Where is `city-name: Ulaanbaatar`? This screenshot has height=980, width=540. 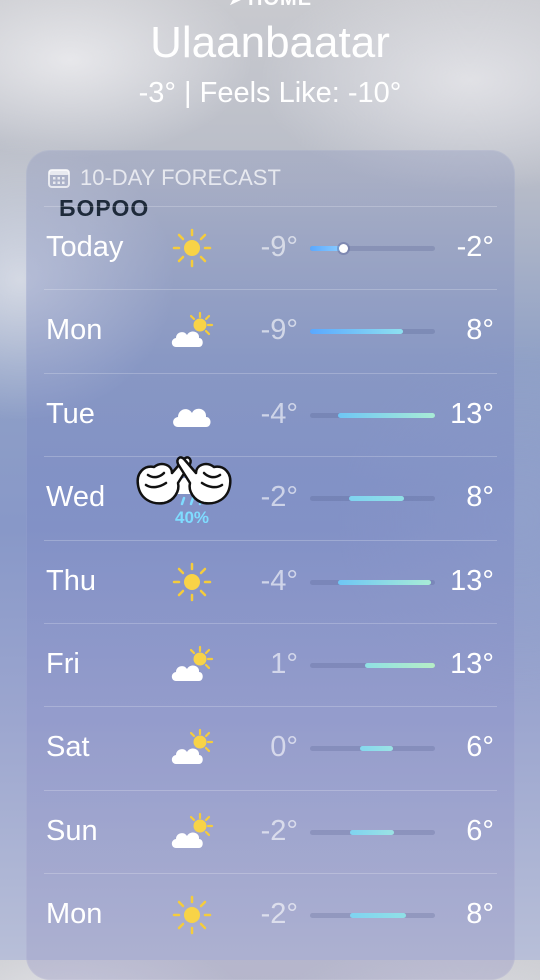 city-name: Ulaanbaatar is located at coordinates (270, 42).